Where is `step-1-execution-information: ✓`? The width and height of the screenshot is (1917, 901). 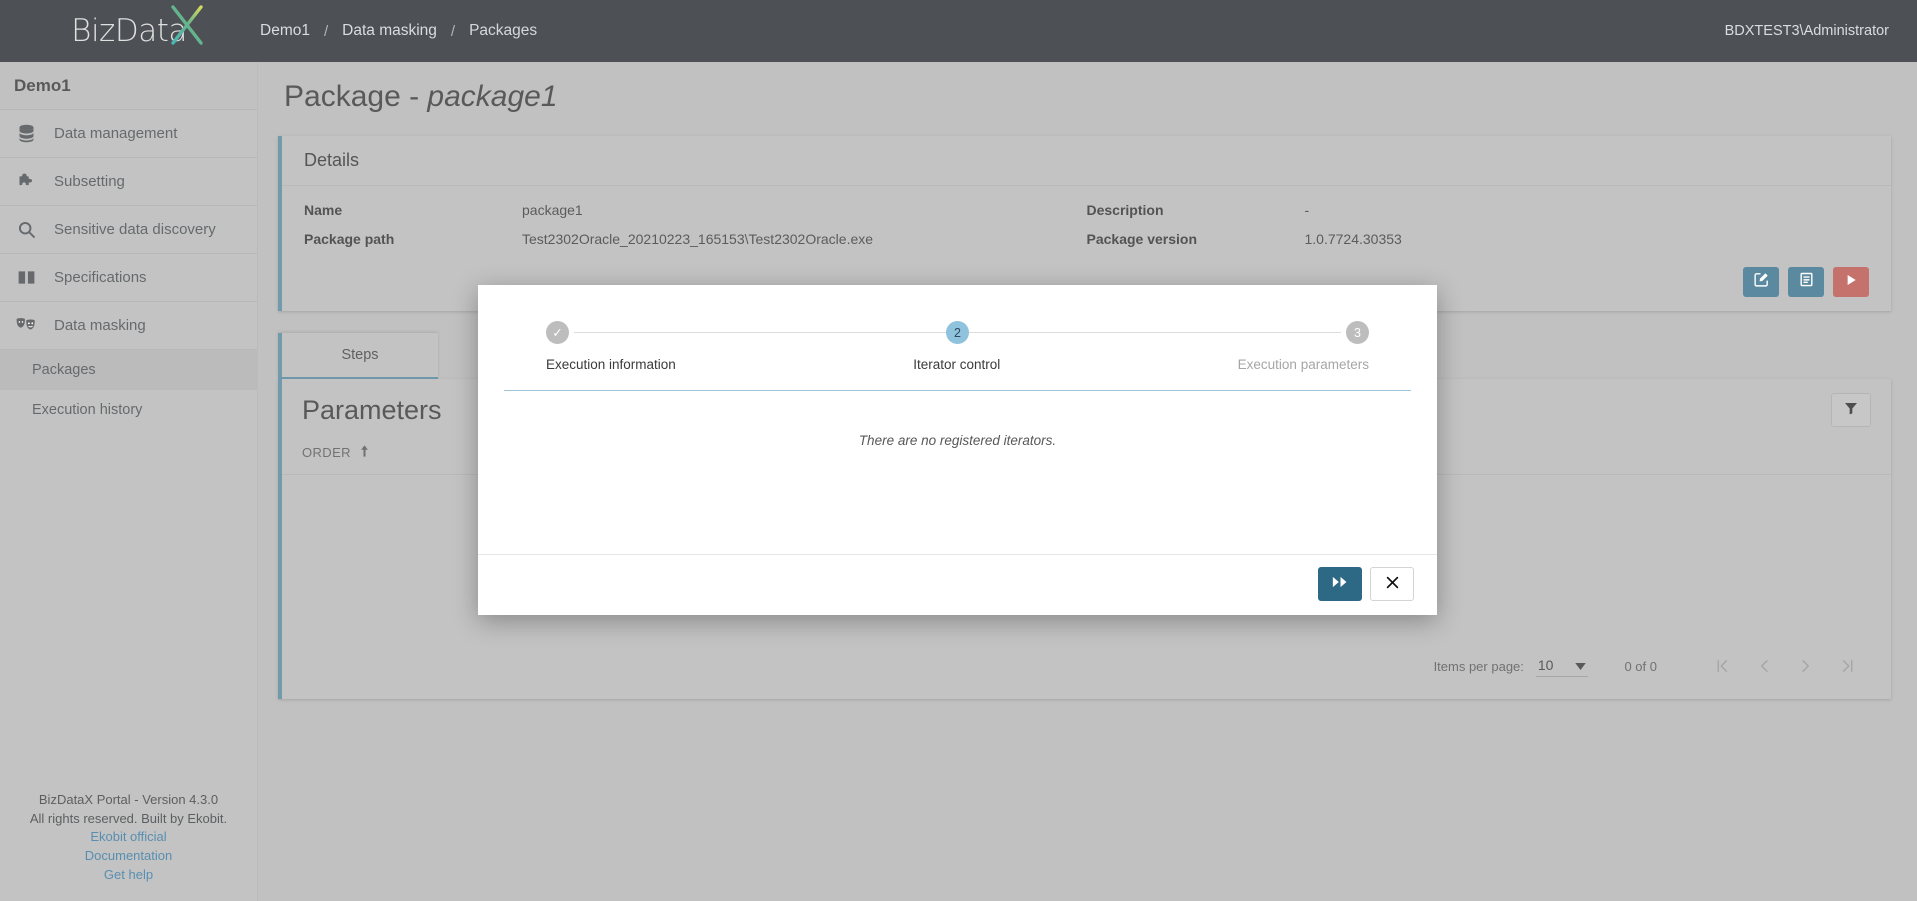
step-1-execution-information: ✓ is located at coordinates (557, 332).